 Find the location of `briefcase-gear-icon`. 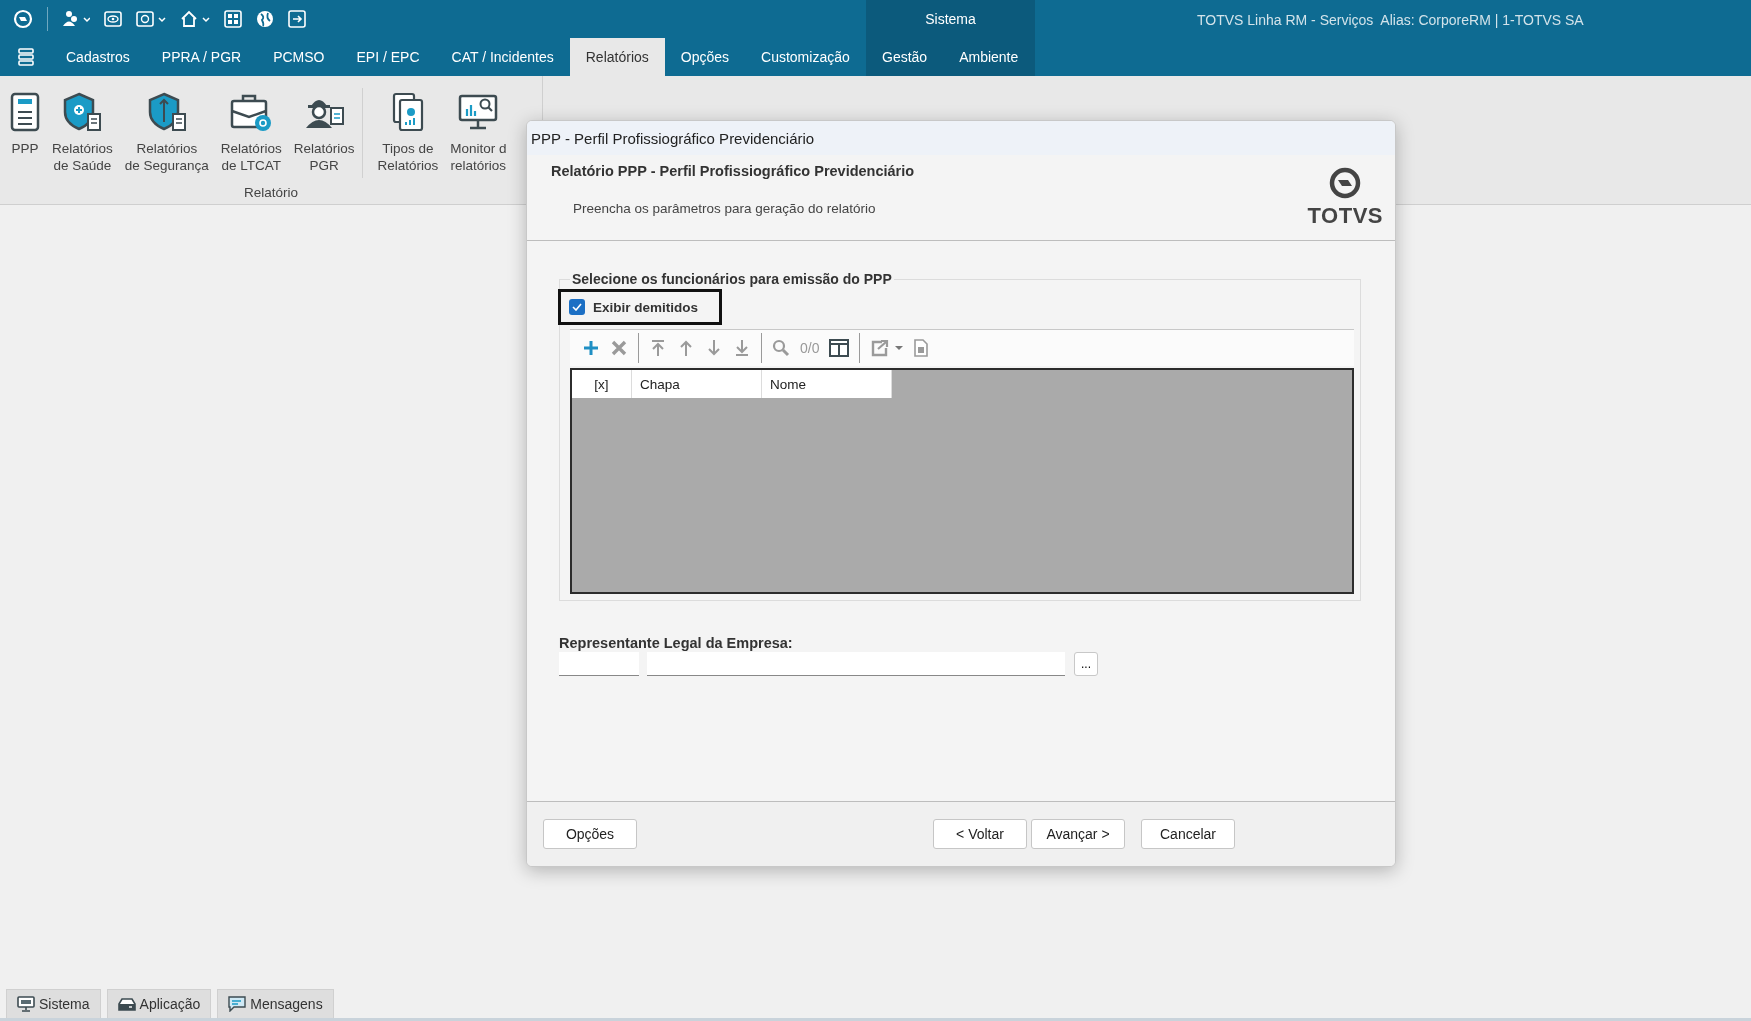

briefcase-gear-icon is located at coordinates (251, 112).